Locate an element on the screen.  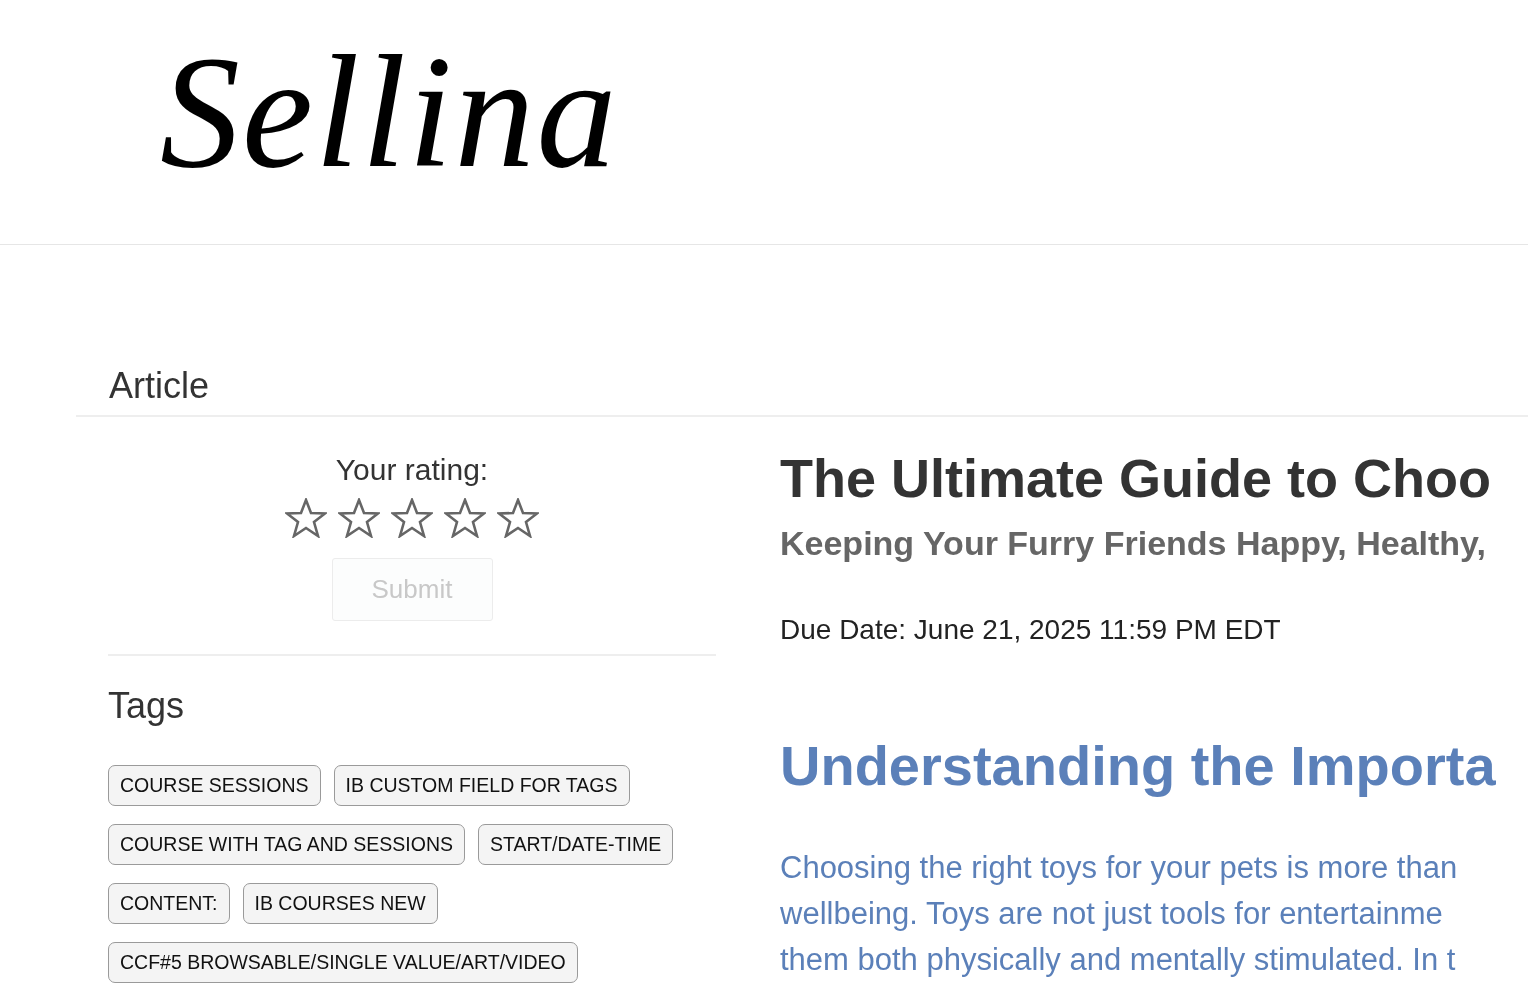
article-title: The Ultimate Guide to Choo is located at coordinates (1135, 478).